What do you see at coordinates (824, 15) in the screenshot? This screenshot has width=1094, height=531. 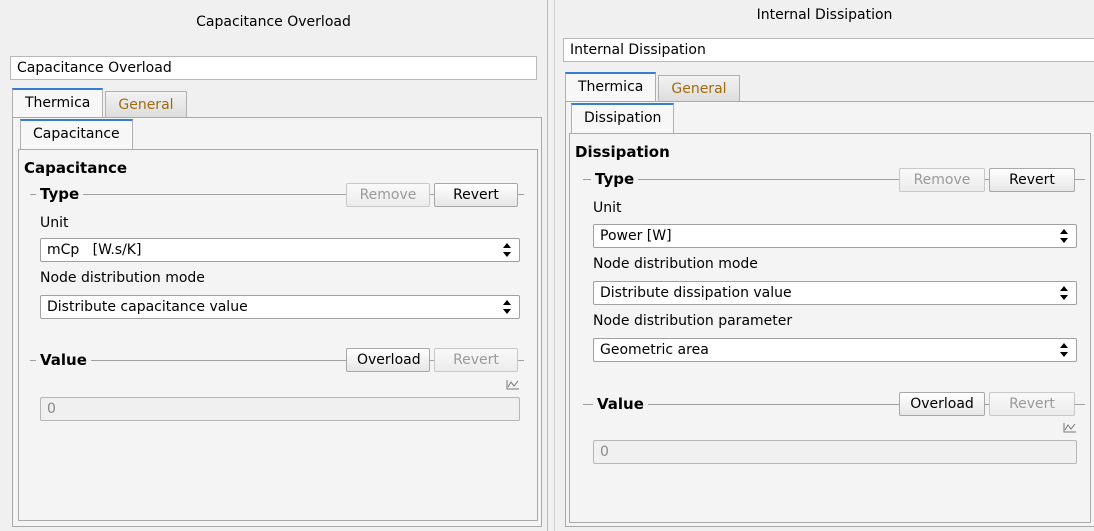 I see `panel-title: Internal Dissipation` at bounding box center [824, 15].